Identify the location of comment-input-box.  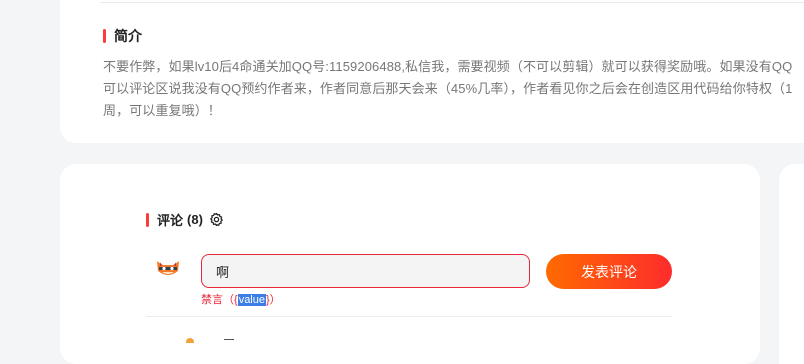
(365, 271).